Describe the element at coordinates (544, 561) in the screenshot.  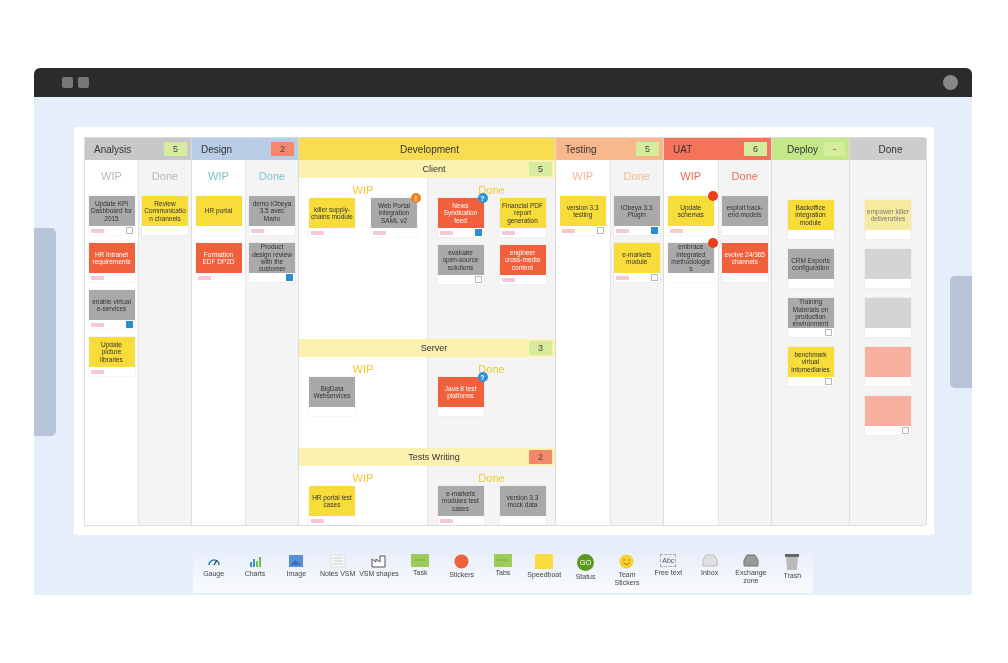
I see `sticky-note-icon` at that location.